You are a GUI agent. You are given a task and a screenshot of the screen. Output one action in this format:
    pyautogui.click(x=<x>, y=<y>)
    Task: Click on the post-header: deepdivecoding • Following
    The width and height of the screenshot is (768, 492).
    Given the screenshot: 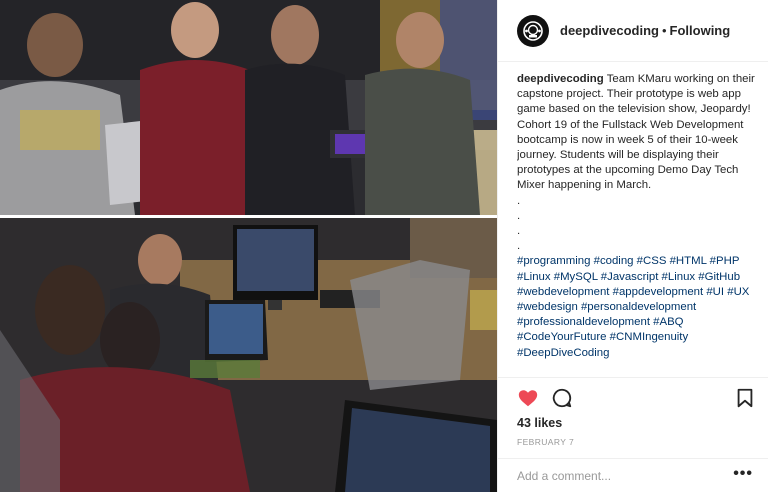 What is the action you would take?
    pyautogui.click(x=633, y=31)
    